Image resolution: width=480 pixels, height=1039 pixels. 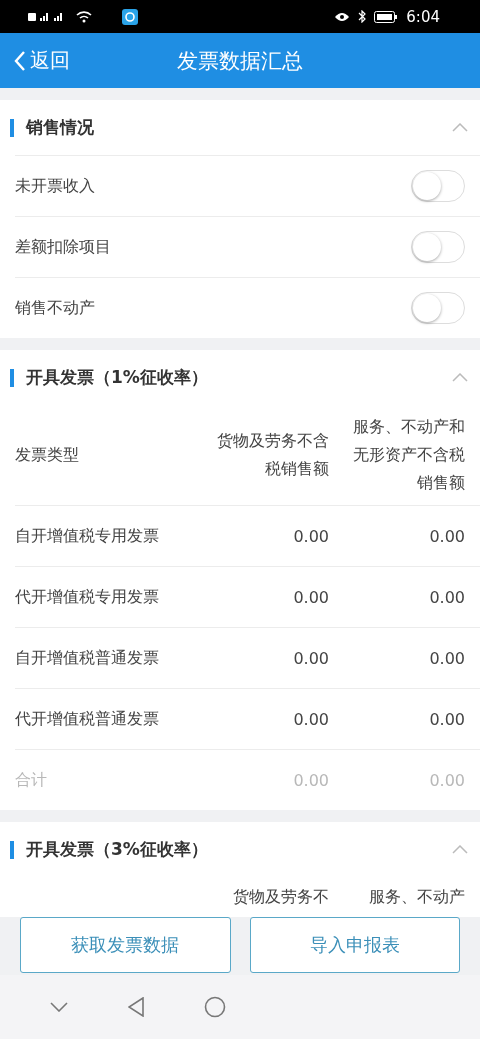 I want to click on home-circle-icon, so click(x=215, y=1007).